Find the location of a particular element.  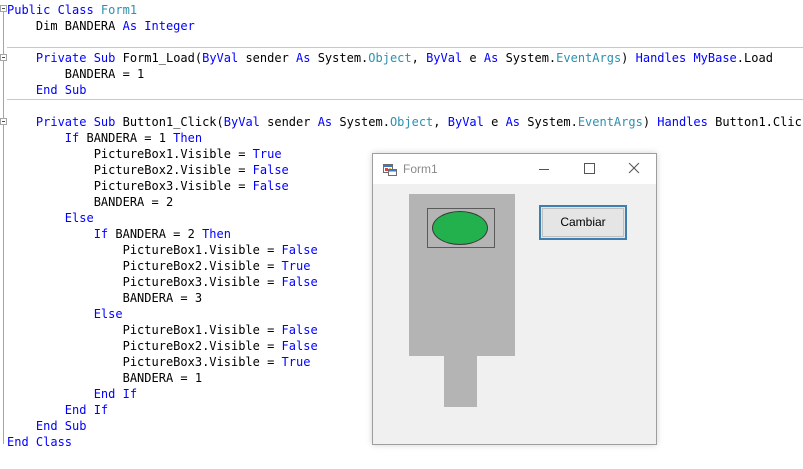

collapse-form-load-icon is located at coordinates (3, 57).